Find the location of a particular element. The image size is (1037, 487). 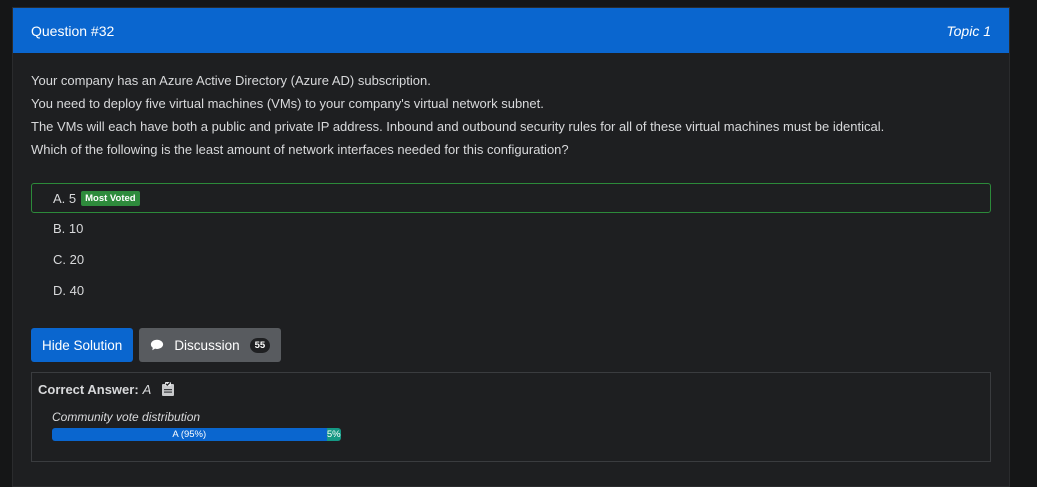

discussion-count-badge: 55 is located at coordinates (260, 345).